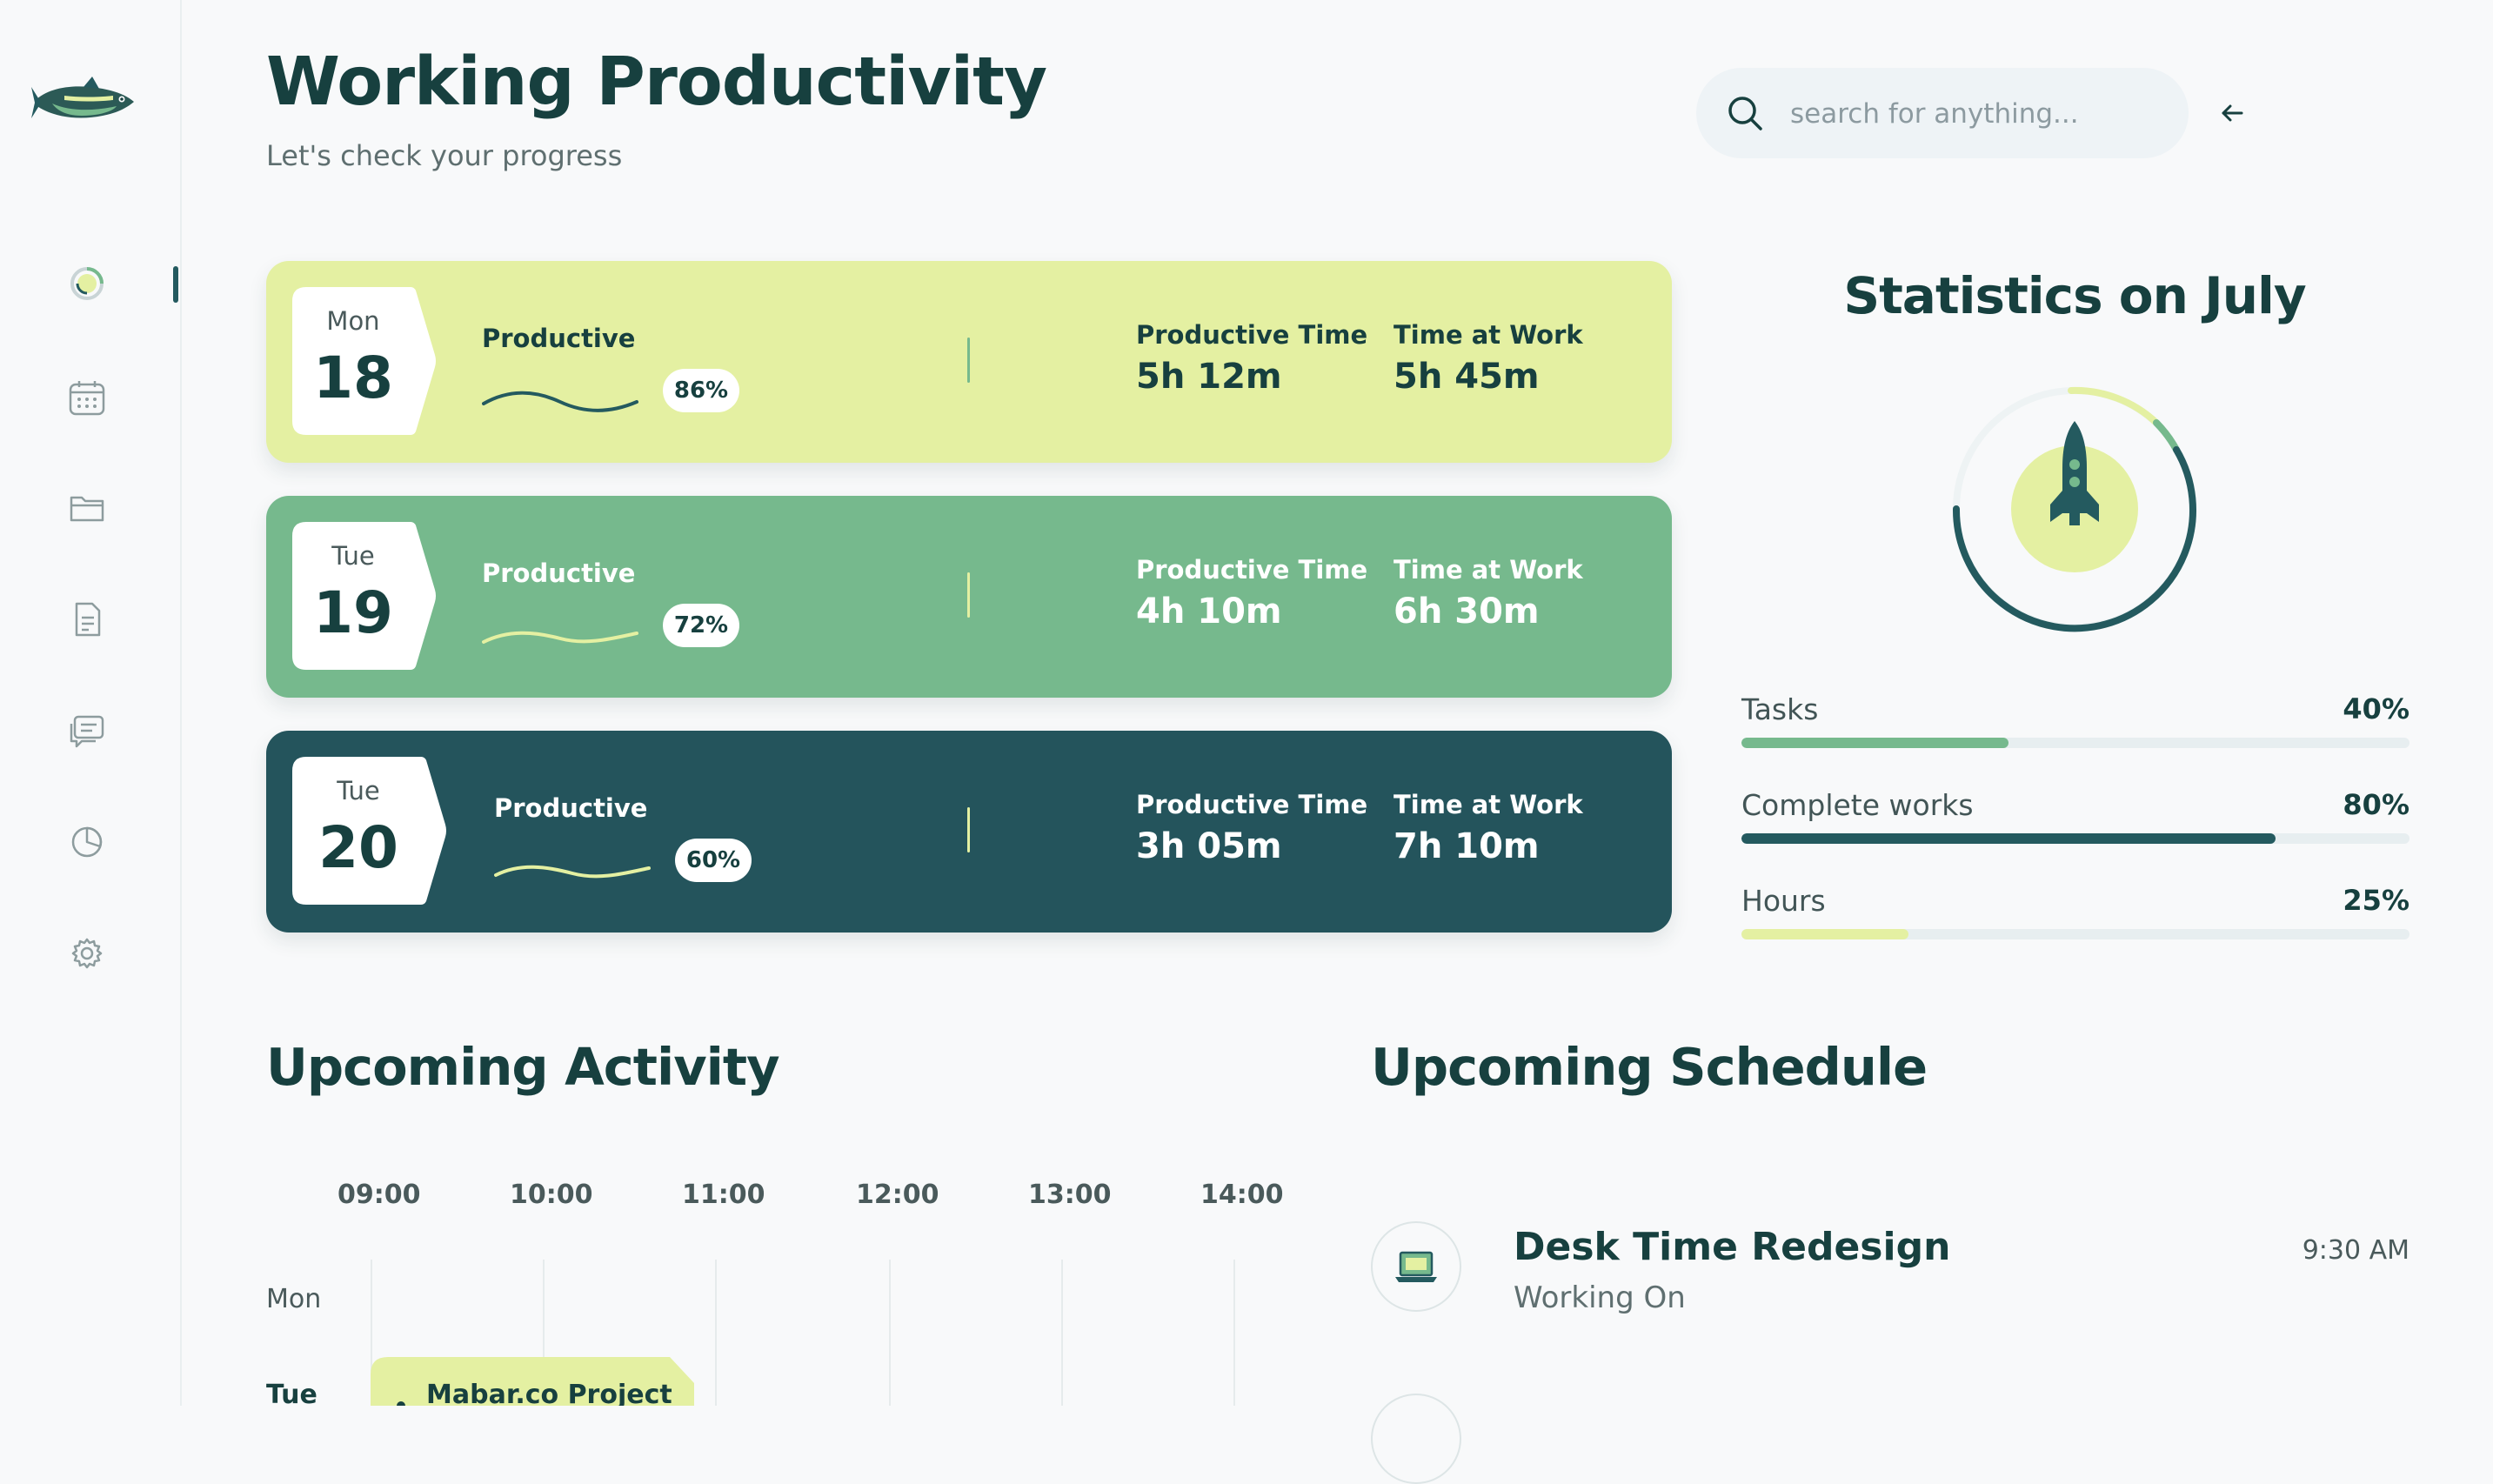 The width and height of the screenshot is (2493, 1484). What do you see at coordinates (1600, 1297) in the screenshot?
I see `schedule-subtitle: Working On` at bounding box center [1600, 1297].